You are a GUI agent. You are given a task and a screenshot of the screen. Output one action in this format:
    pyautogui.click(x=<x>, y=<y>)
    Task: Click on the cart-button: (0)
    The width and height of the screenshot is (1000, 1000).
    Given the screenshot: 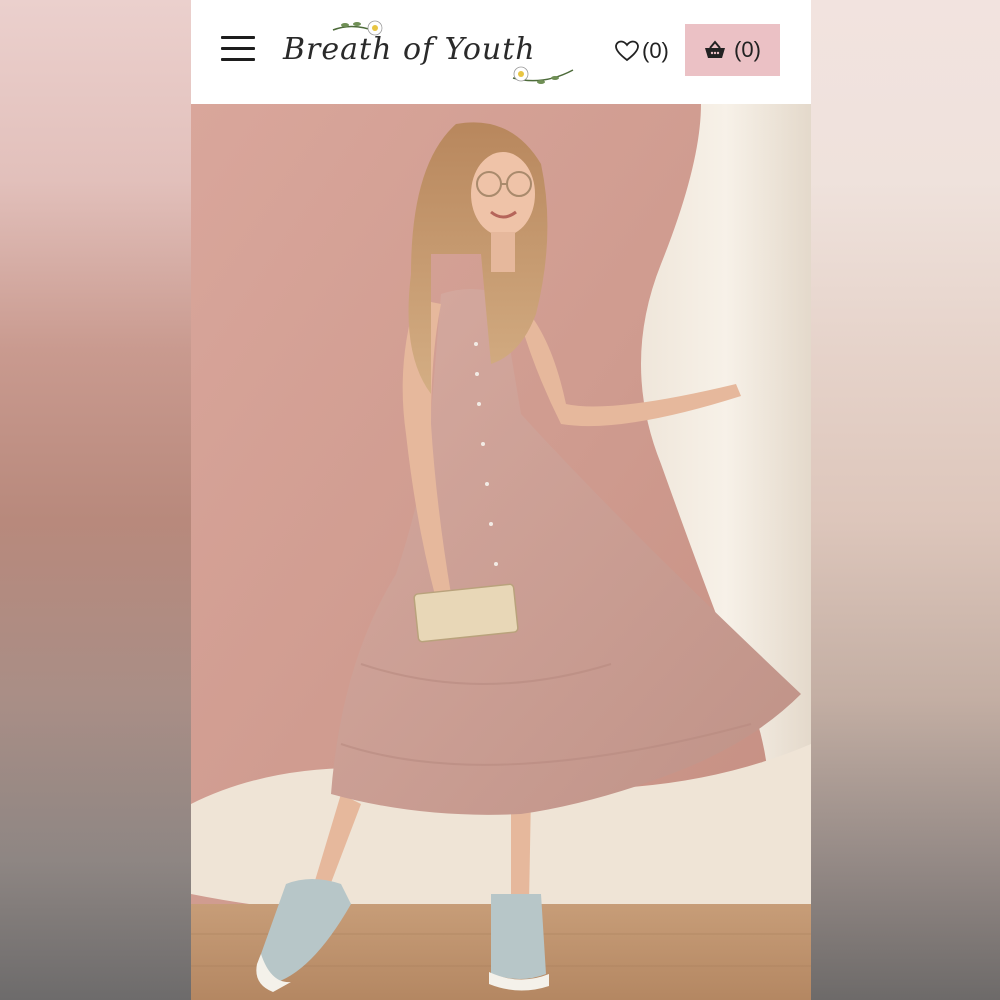 What is the action you would take?
    pyautogui.click(x=732, y=50)
    